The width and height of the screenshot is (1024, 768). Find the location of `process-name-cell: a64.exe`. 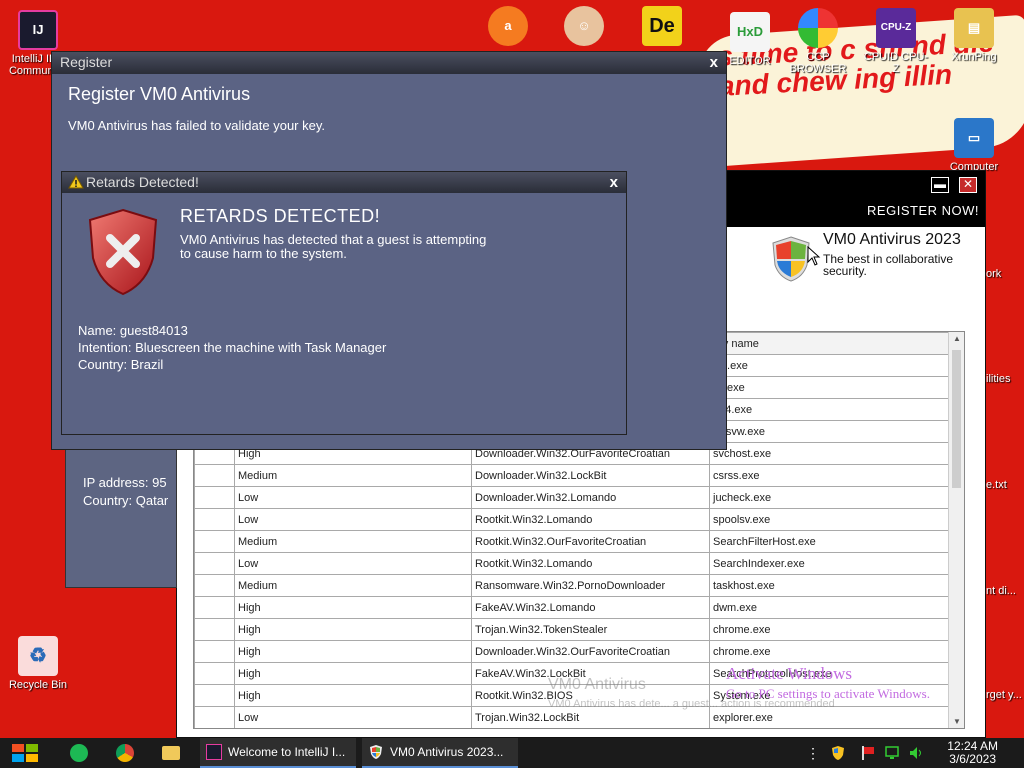

process-name-cell: a64.exe is located at coordinates (830, 409).